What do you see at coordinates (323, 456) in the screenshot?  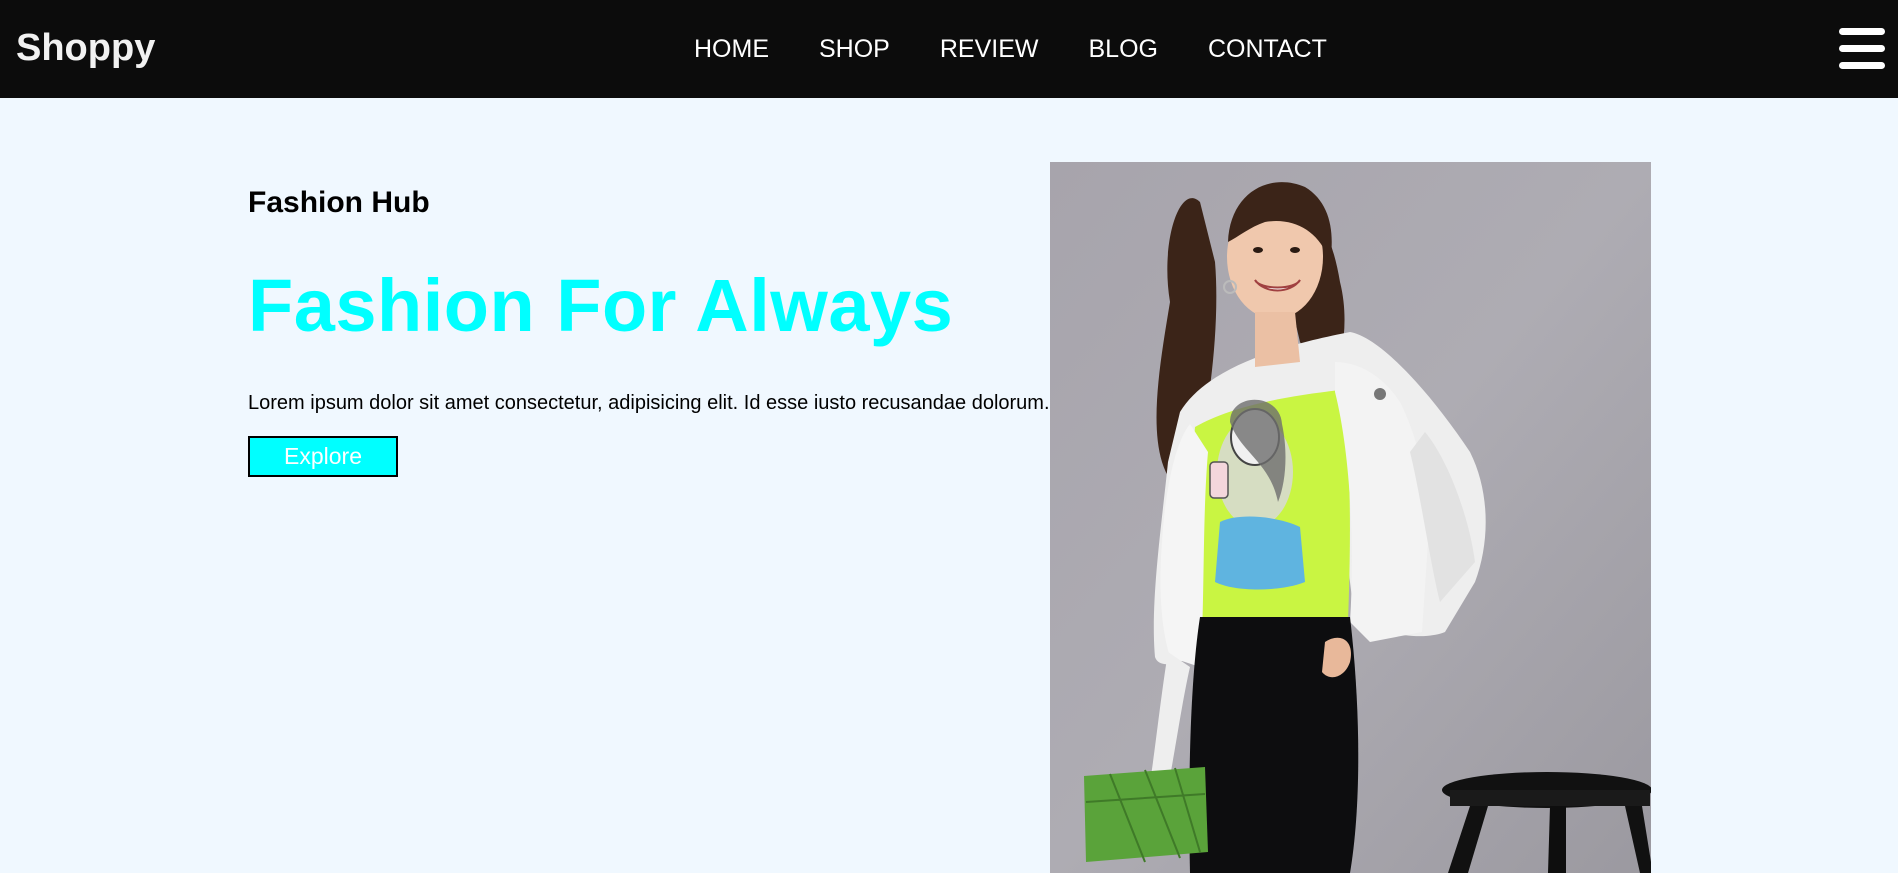 I see `explore-button: Explore` at bounding box center [323, 456].